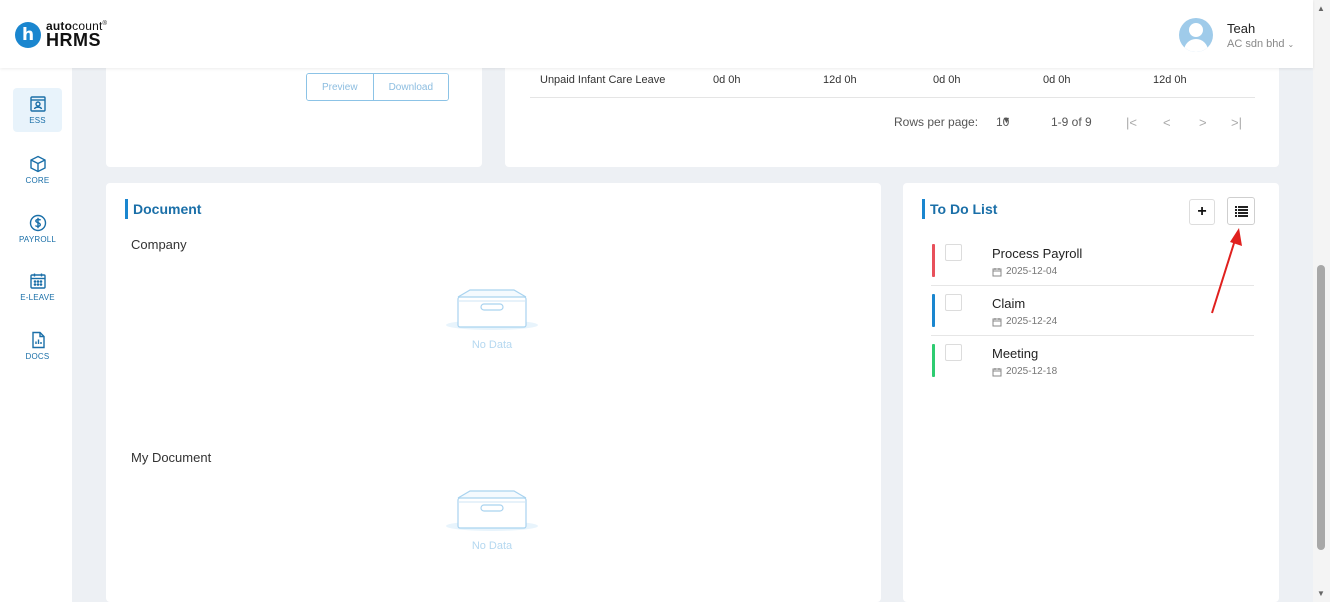 Image resolution: width=1330 pixels, height=602 pixels. I want to click on list-item: Meeting 2025-12-18, so click(1092, 361).